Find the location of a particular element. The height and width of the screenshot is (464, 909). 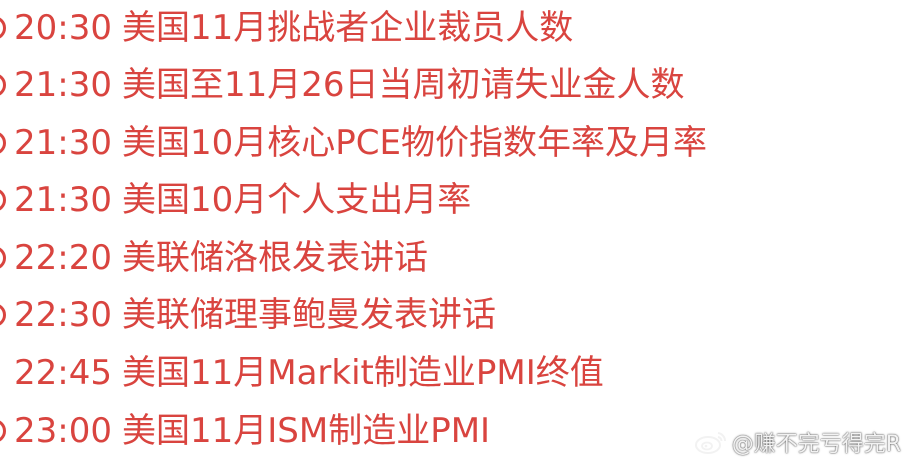

event-title: 美国11月Markit制造业PMI终值 is located at coordinates (362, 373).